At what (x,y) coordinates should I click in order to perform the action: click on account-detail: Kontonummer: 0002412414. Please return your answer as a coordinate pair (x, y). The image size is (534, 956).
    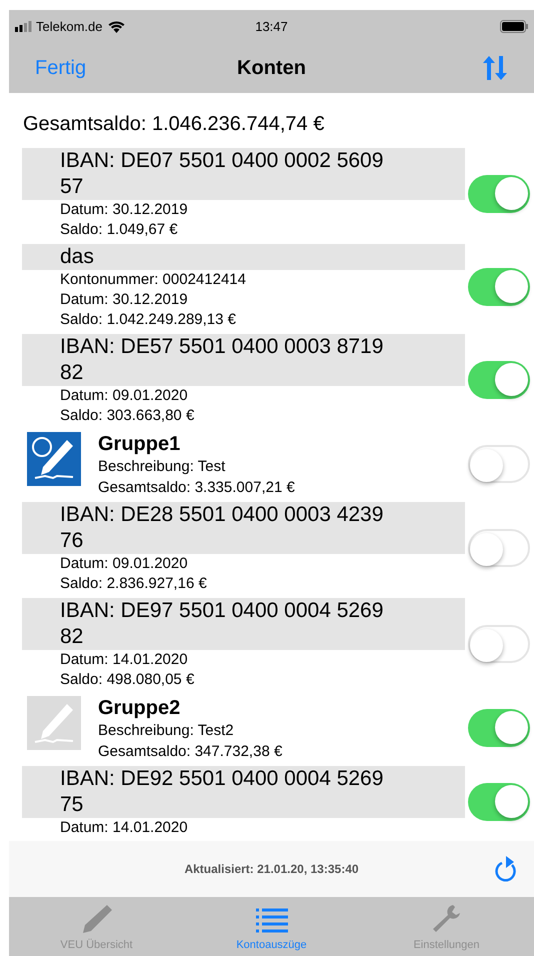
    Looking at the image, I should click on (153, 280).